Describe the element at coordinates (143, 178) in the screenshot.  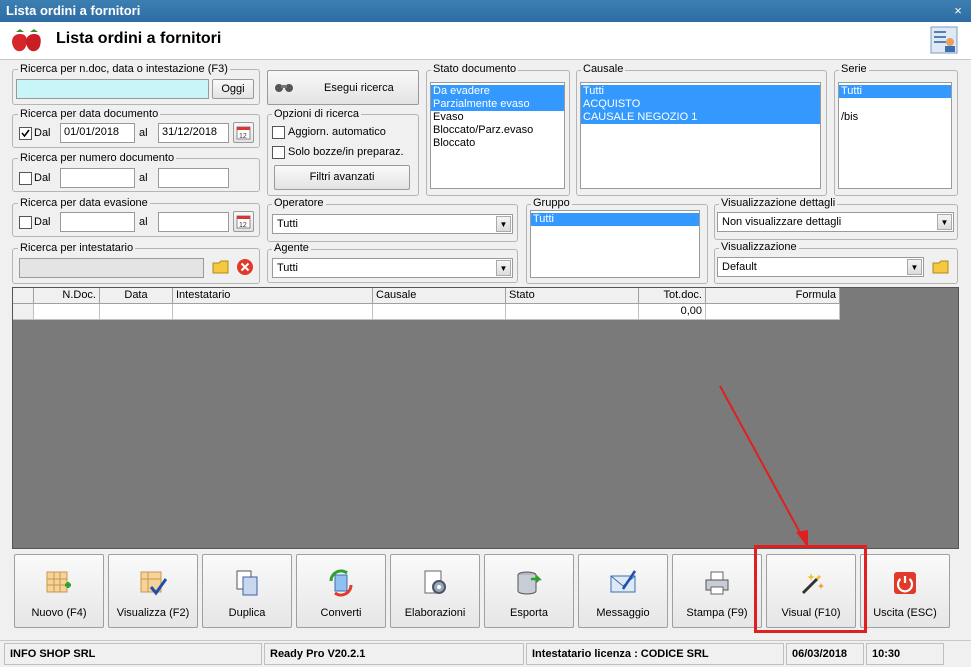
I see `number-al-label: al` at that location.